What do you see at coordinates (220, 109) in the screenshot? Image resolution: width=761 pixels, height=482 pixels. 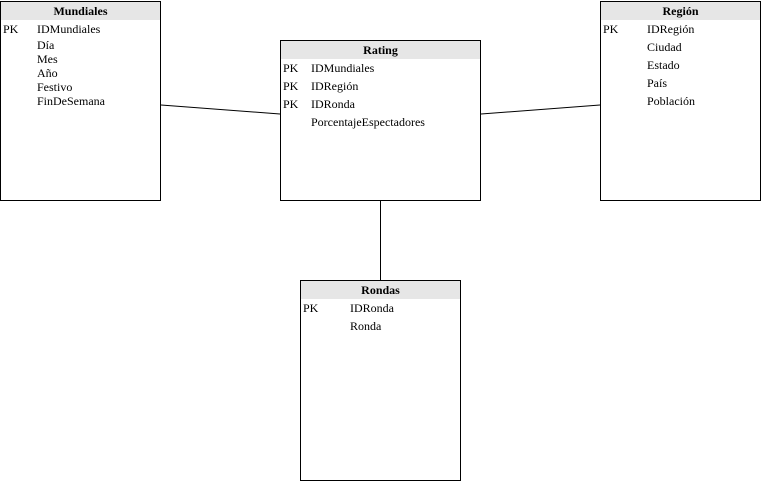 I see `link-mundiales-rating` at bounding box center [220, 109].